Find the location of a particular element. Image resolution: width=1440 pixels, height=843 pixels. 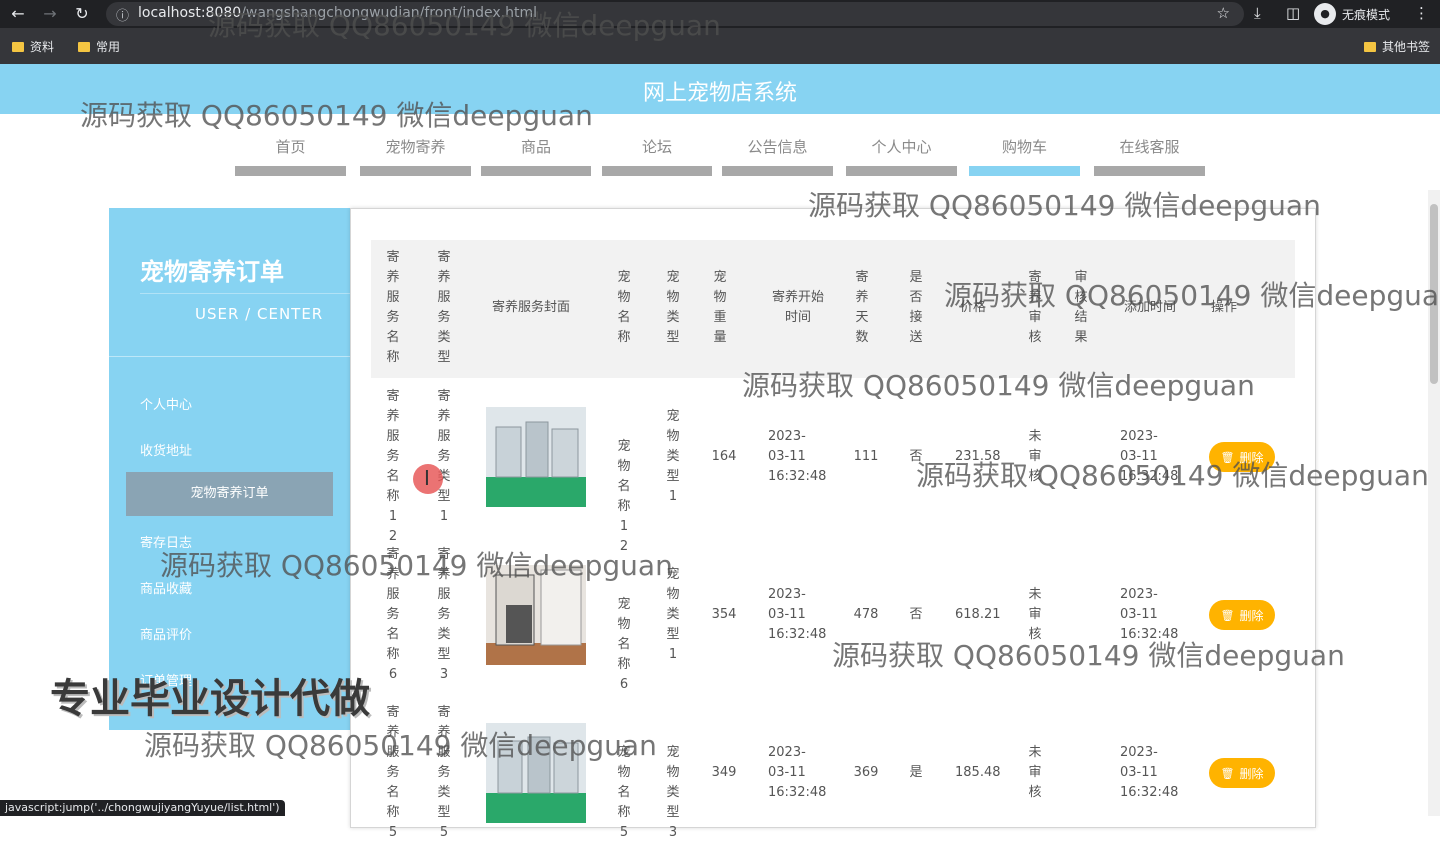

sidepanel-icon: ◫ is located at coordinates (1293, 13).